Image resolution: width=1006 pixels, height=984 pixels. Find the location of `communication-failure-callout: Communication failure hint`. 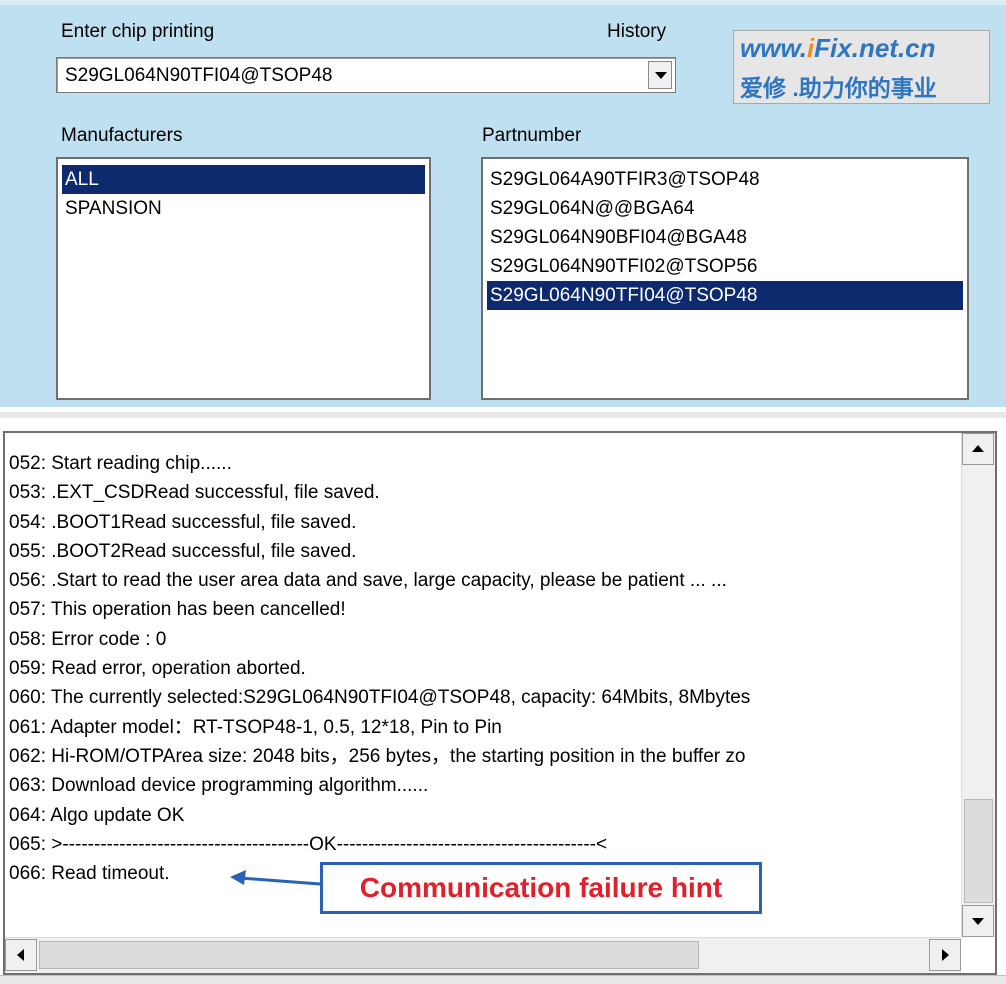

communication-failure-callout: Communication failure hint is located at coordinates (541, 888).